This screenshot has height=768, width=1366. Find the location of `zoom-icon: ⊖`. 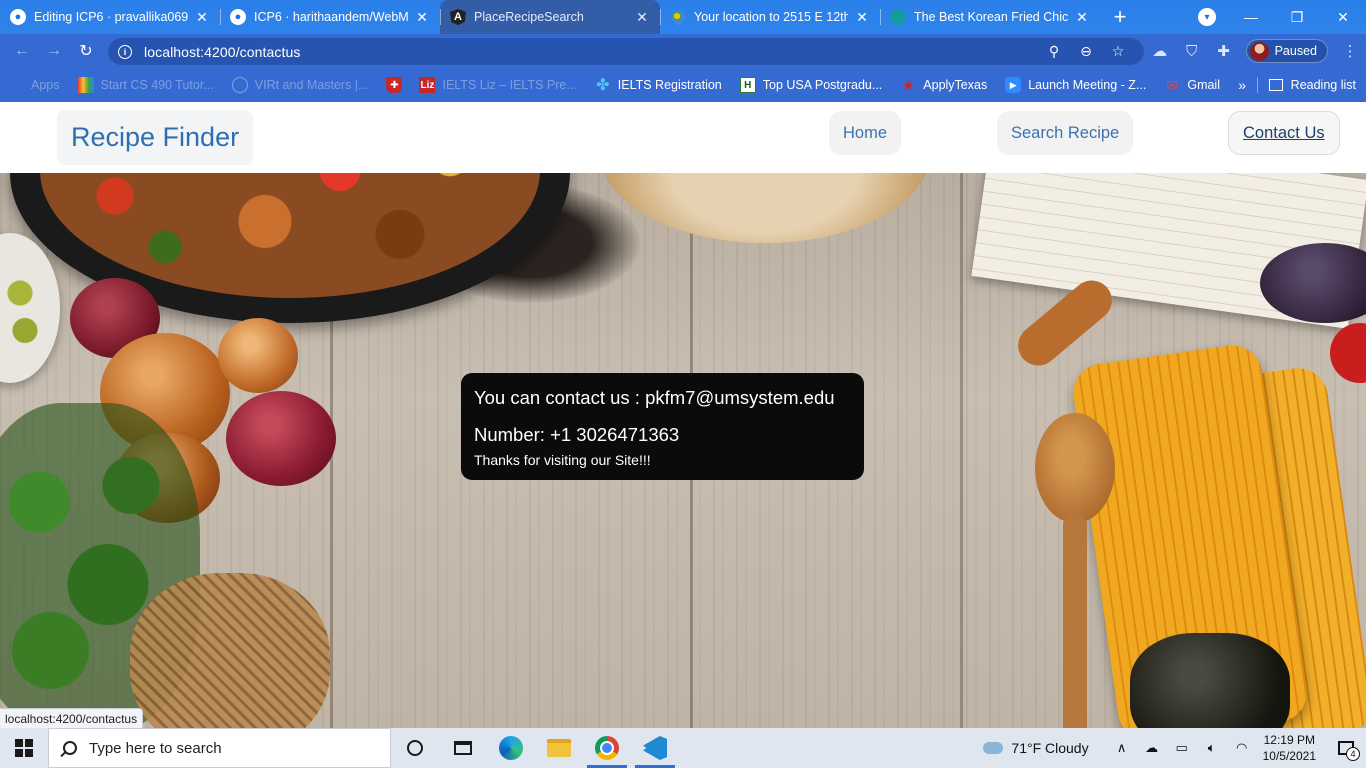

zoom-icon: ⊖ is located at coordinates (1086, 51).